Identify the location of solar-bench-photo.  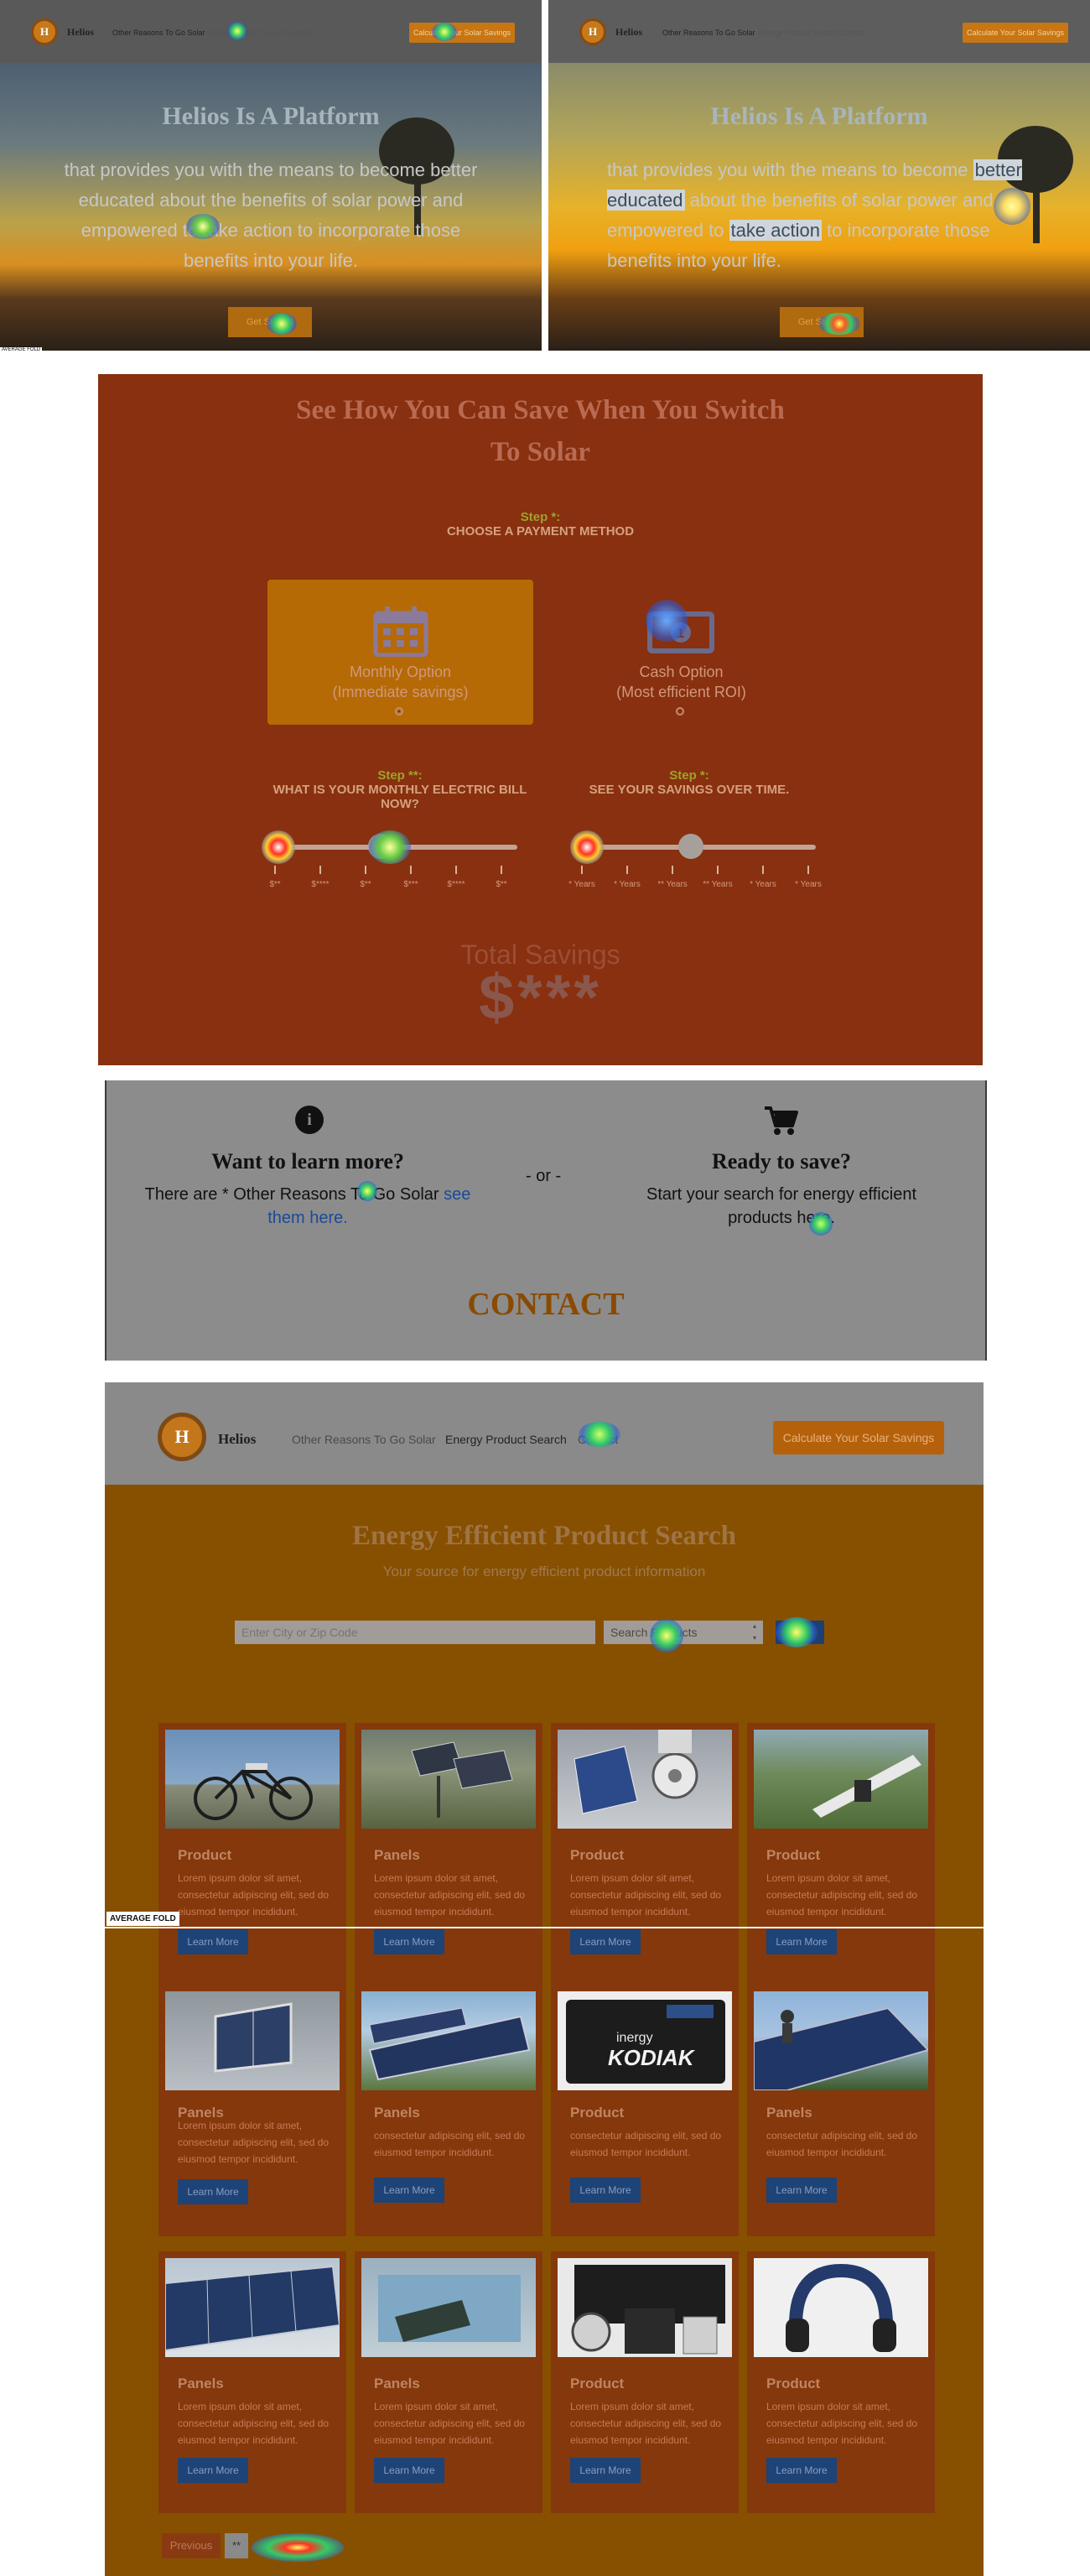
(841, 1779).